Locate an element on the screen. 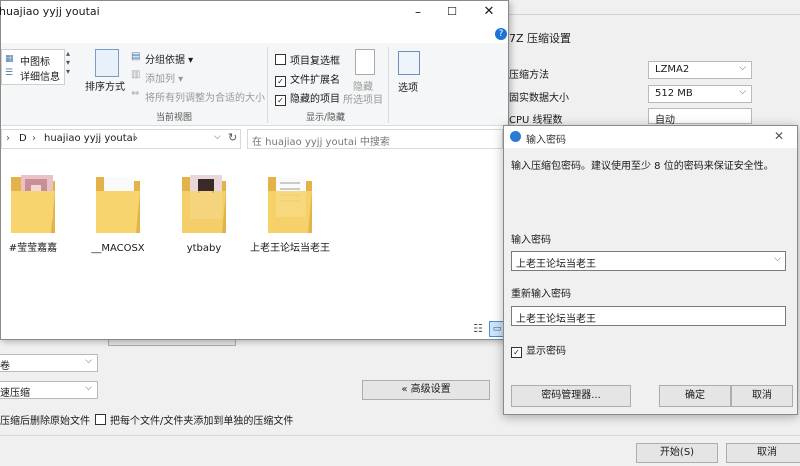 The height and width of the screenshot is (466, 800). window-title: huajiao yyjj youtai is located at coordinates (50, 11).